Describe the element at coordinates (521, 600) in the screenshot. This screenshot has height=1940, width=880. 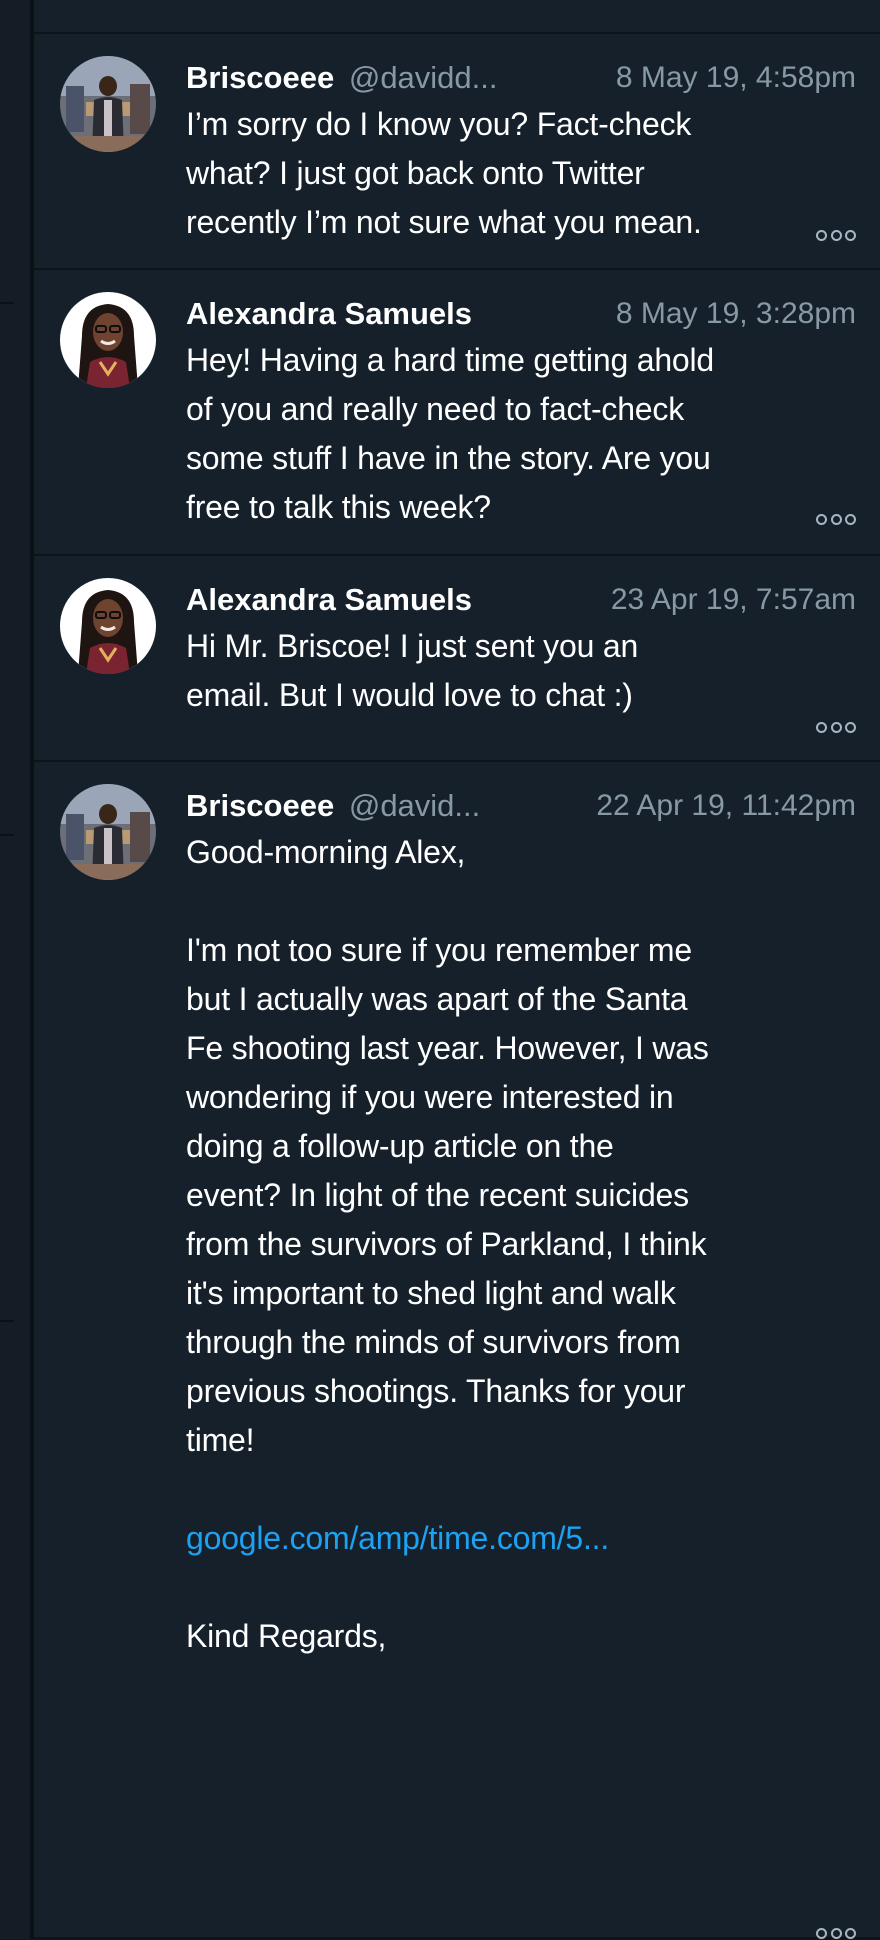
I see `message-header: Alexandra Samuels 23 Apr 19, 7:57am` at that location.